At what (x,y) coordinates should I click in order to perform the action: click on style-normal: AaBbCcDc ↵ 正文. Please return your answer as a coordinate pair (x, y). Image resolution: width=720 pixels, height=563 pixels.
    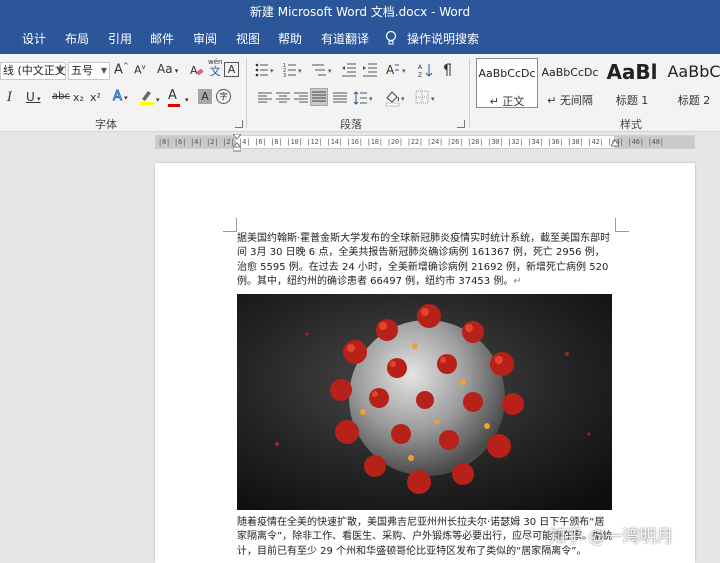
    Looking at the image, I should click on (507, 83).